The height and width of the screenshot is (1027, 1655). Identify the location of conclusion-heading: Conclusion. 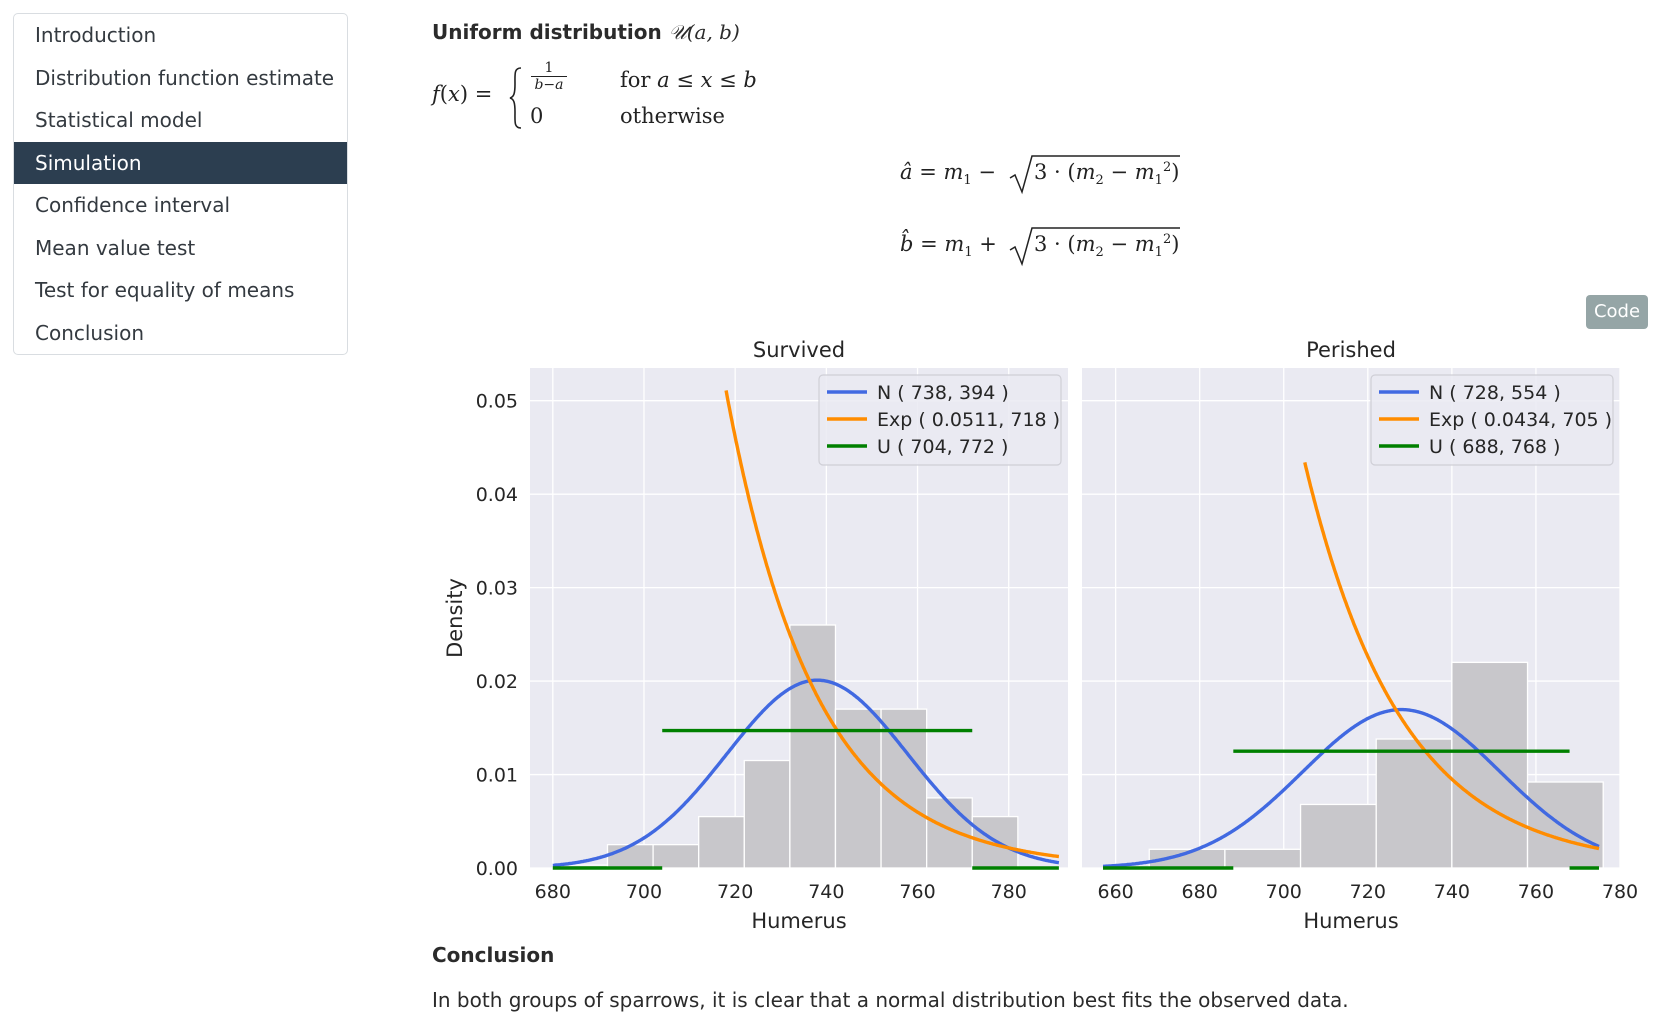
(493, 955).